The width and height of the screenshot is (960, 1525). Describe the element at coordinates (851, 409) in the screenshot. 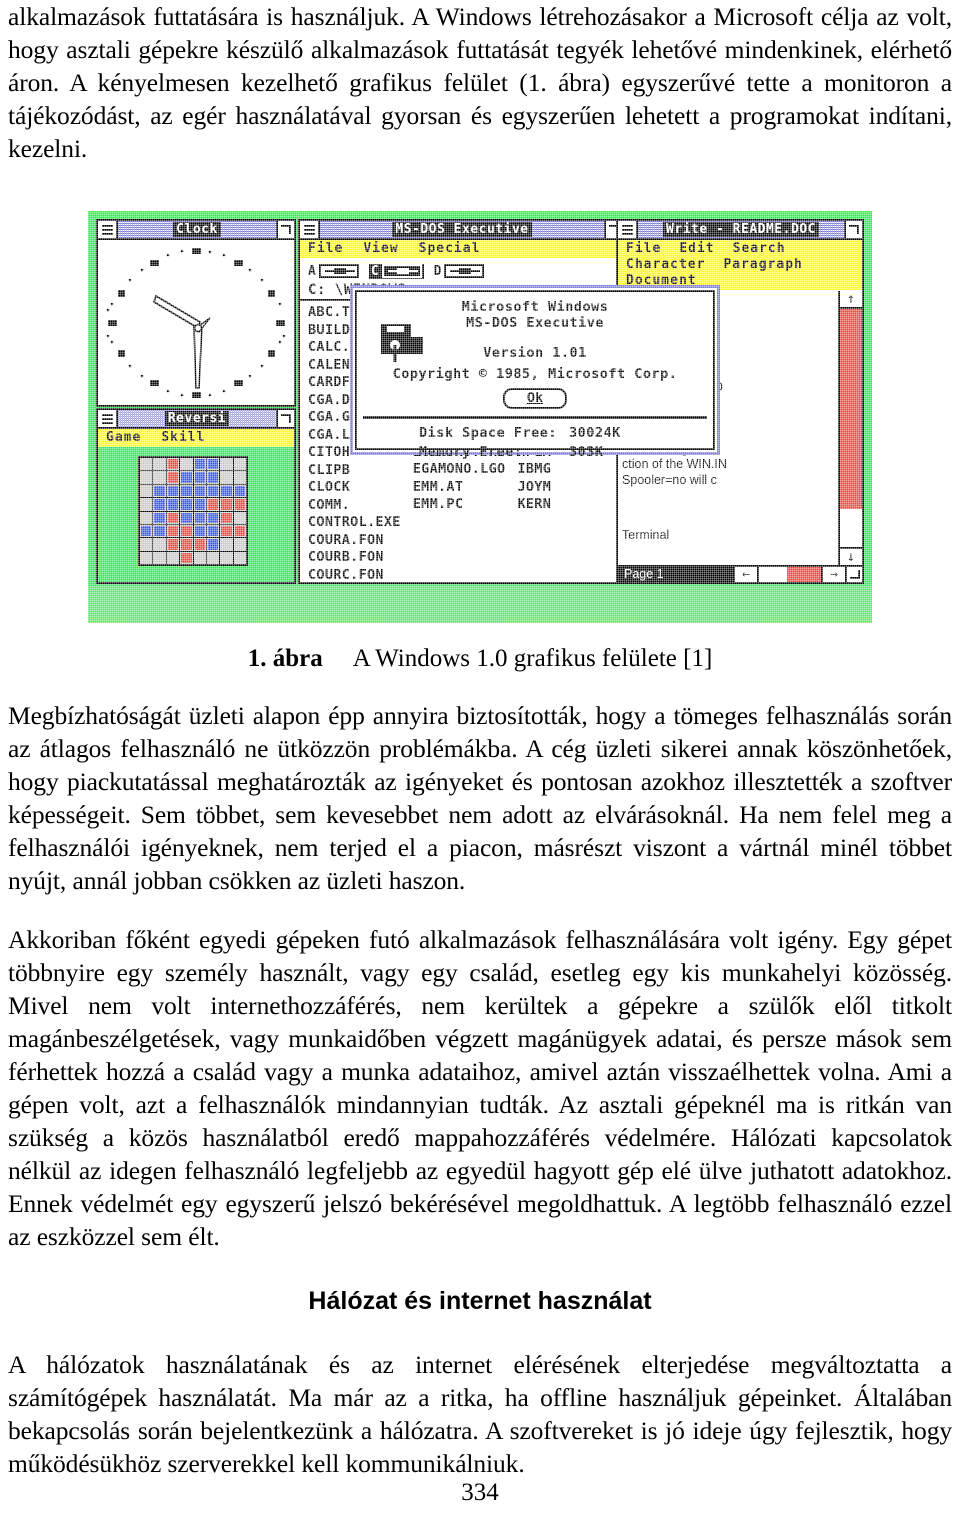

I see `vertical-scroll-thumb` at that location.